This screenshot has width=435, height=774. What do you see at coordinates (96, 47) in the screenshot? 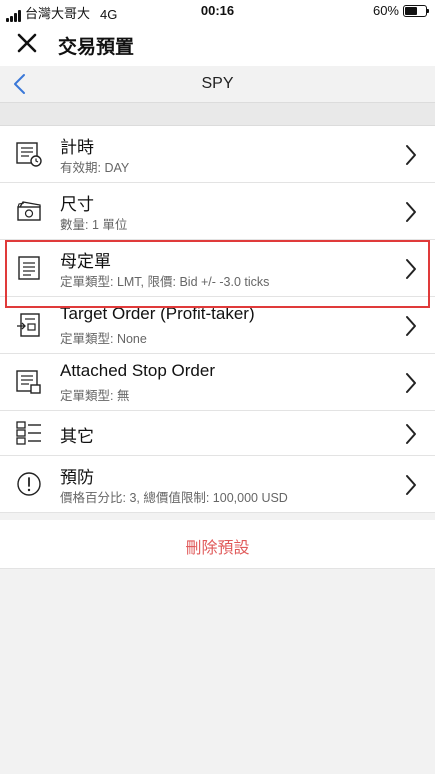
I see `page-title: 交易預置` at bounding box center [96, 47].